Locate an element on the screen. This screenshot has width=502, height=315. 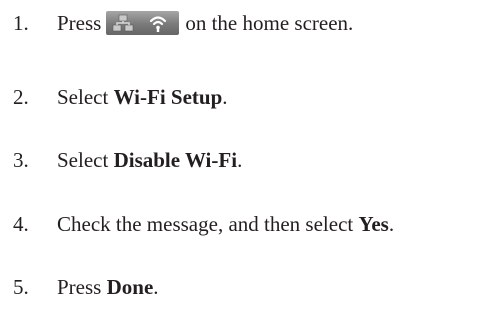
step-5: 5. Press Done. is located at coordinates (86, 287).